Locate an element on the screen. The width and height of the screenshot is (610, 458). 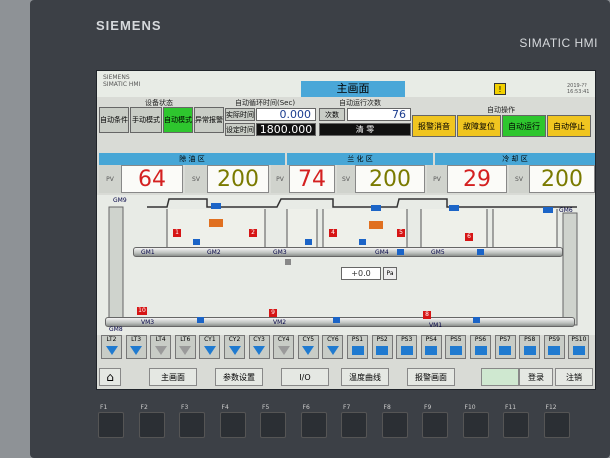
signal-cy4: CY4 is located at coordinates (284, 347).